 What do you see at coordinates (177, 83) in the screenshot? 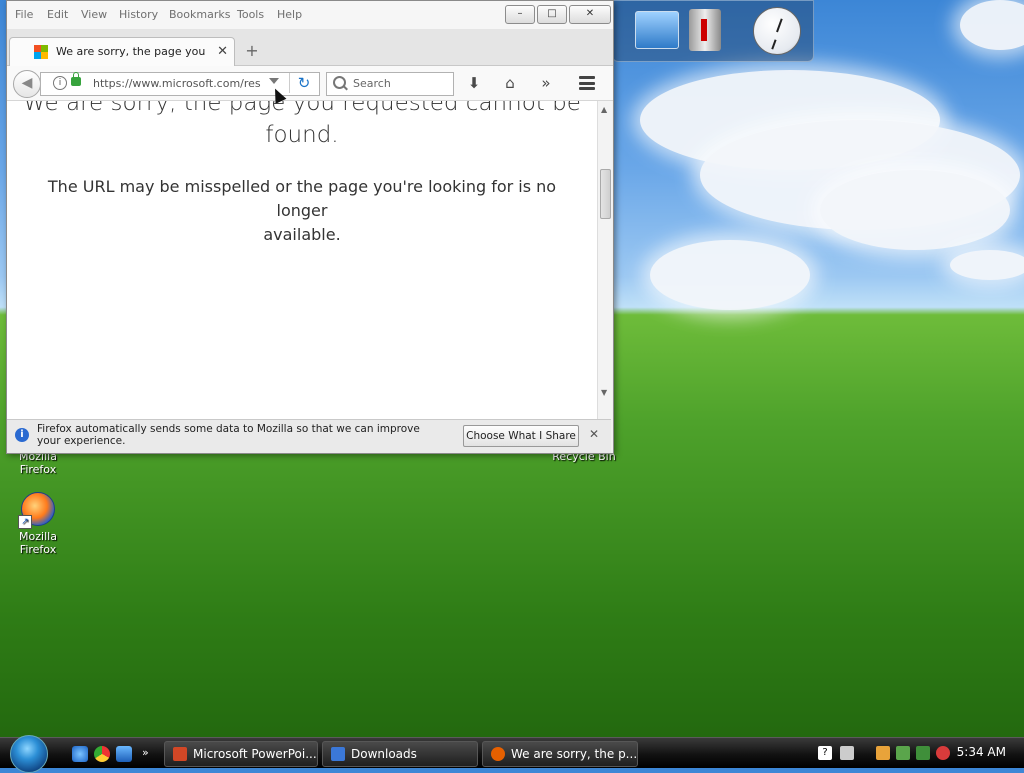
I see `url-text: https://www.microsoft.com/resour` at bounding box center [177, 83].